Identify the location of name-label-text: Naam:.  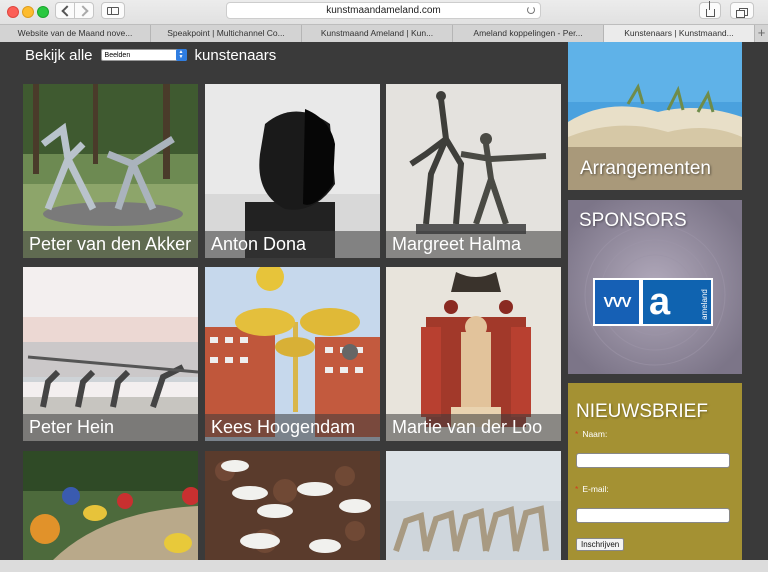
(595, 434).